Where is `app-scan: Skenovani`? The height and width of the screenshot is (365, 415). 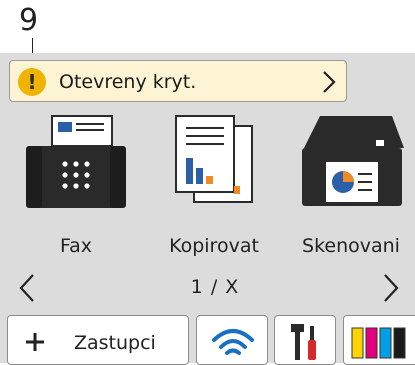
app-scan: Skenovani is located at coordinates (351, 183).